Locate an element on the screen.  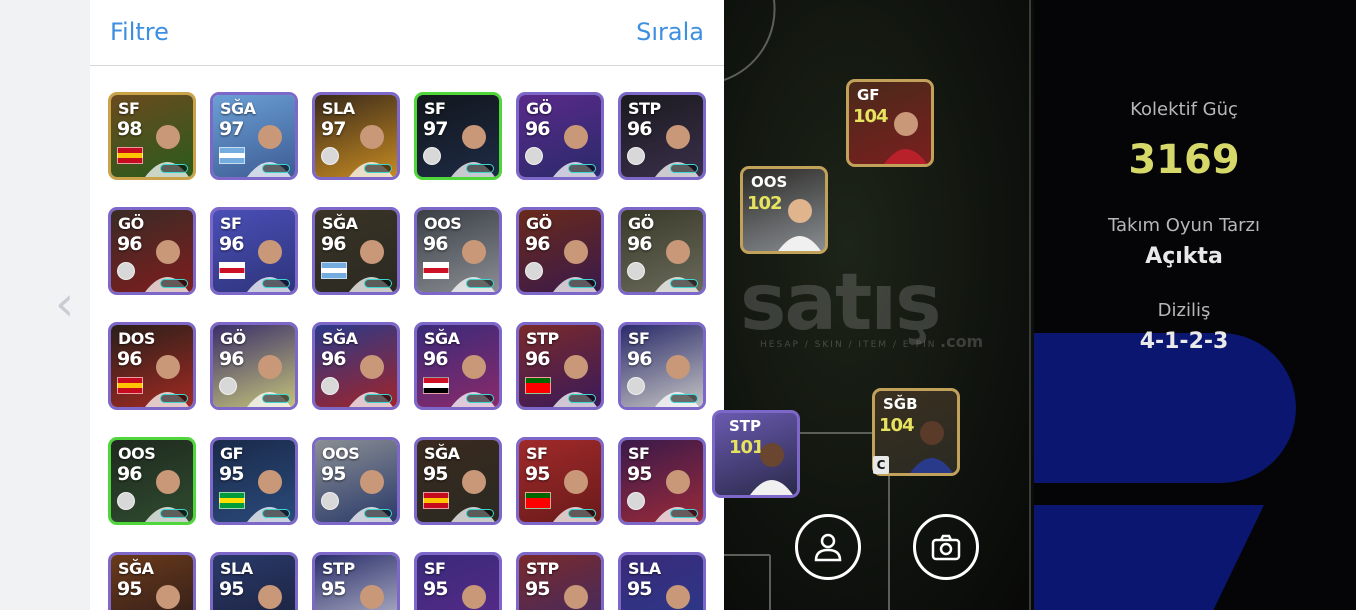
formation-card: STP 101 is located at coordinates (756, 454).